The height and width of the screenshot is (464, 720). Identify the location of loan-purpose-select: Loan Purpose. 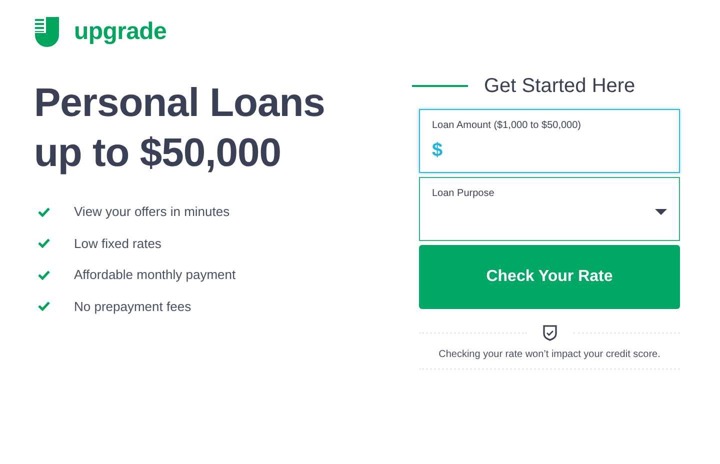
(549, 209).